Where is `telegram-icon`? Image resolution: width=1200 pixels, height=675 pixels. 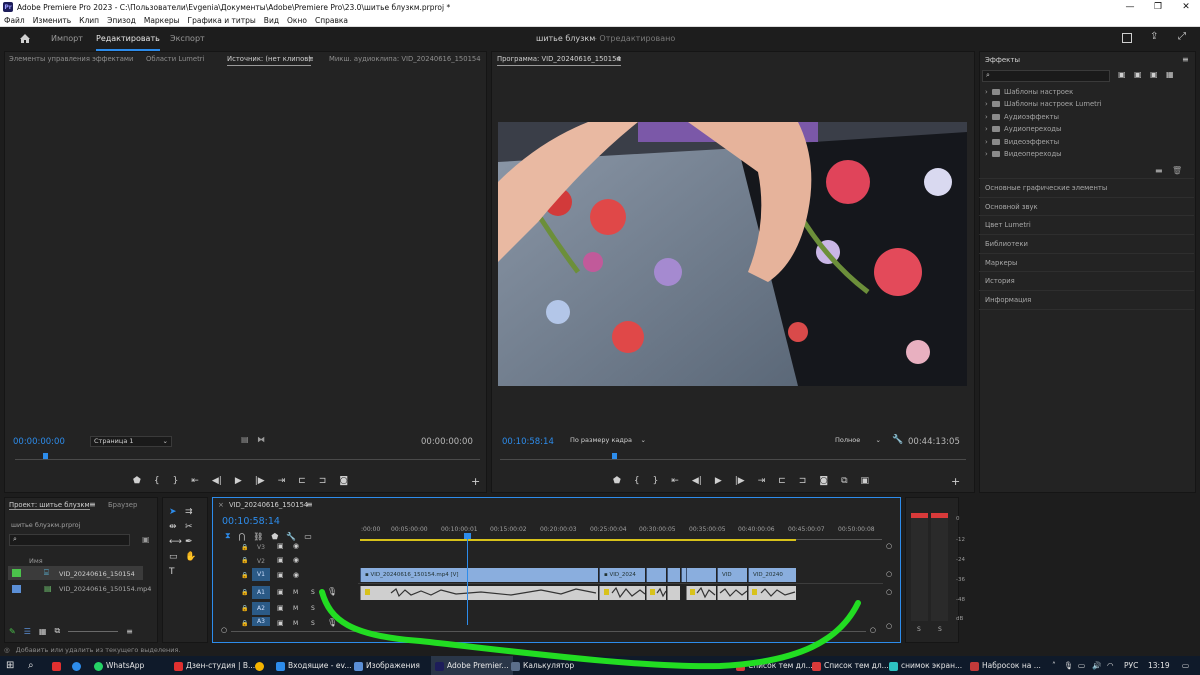
telegram-icon is located at coordinates (78, 665).